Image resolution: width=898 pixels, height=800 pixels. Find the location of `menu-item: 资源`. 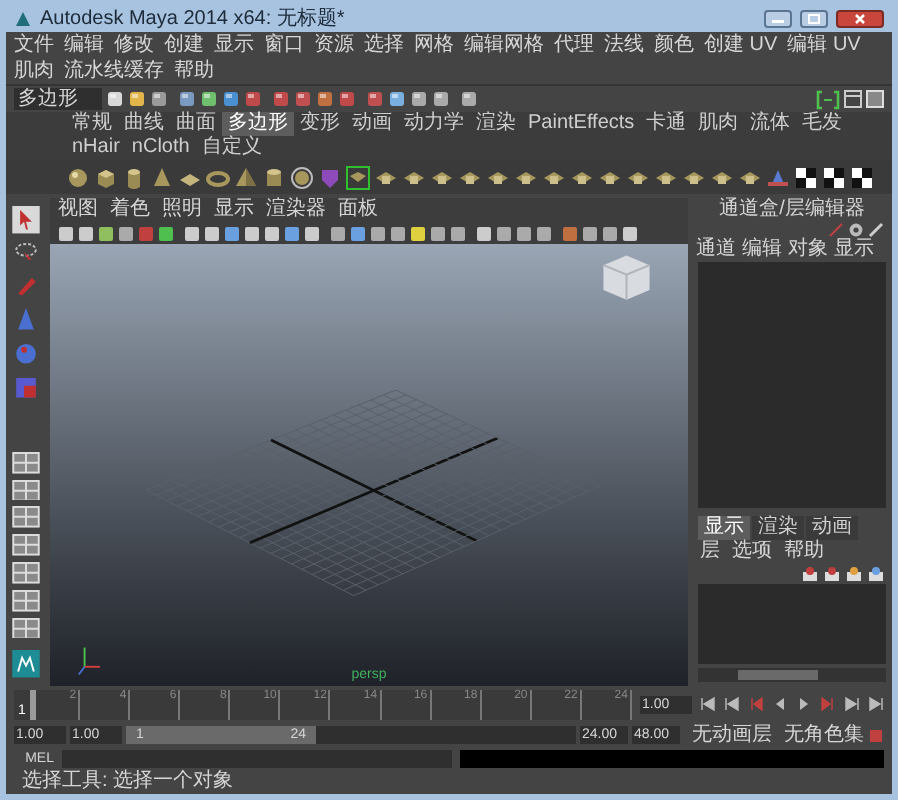

menu-item: 资源 is located at coordinates (334, 45).